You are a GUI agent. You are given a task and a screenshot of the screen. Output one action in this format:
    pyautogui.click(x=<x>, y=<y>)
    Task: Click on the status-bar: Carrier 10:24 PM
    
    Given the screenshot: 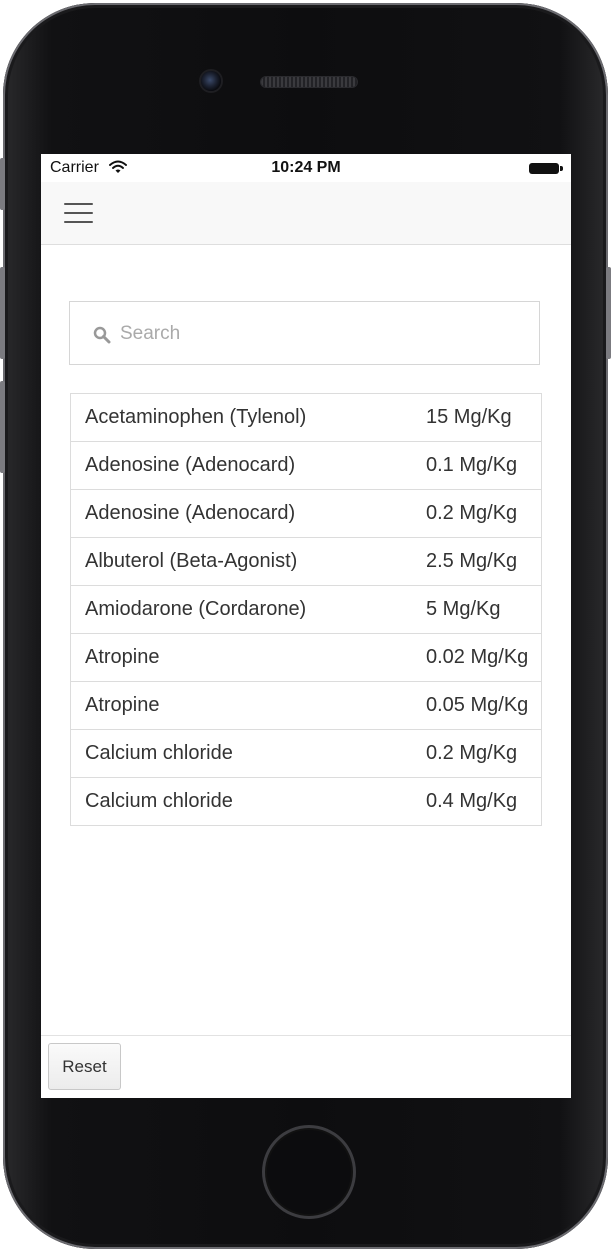 What is the action you would take?
    pyautogui.click(x=306, y=168)
    